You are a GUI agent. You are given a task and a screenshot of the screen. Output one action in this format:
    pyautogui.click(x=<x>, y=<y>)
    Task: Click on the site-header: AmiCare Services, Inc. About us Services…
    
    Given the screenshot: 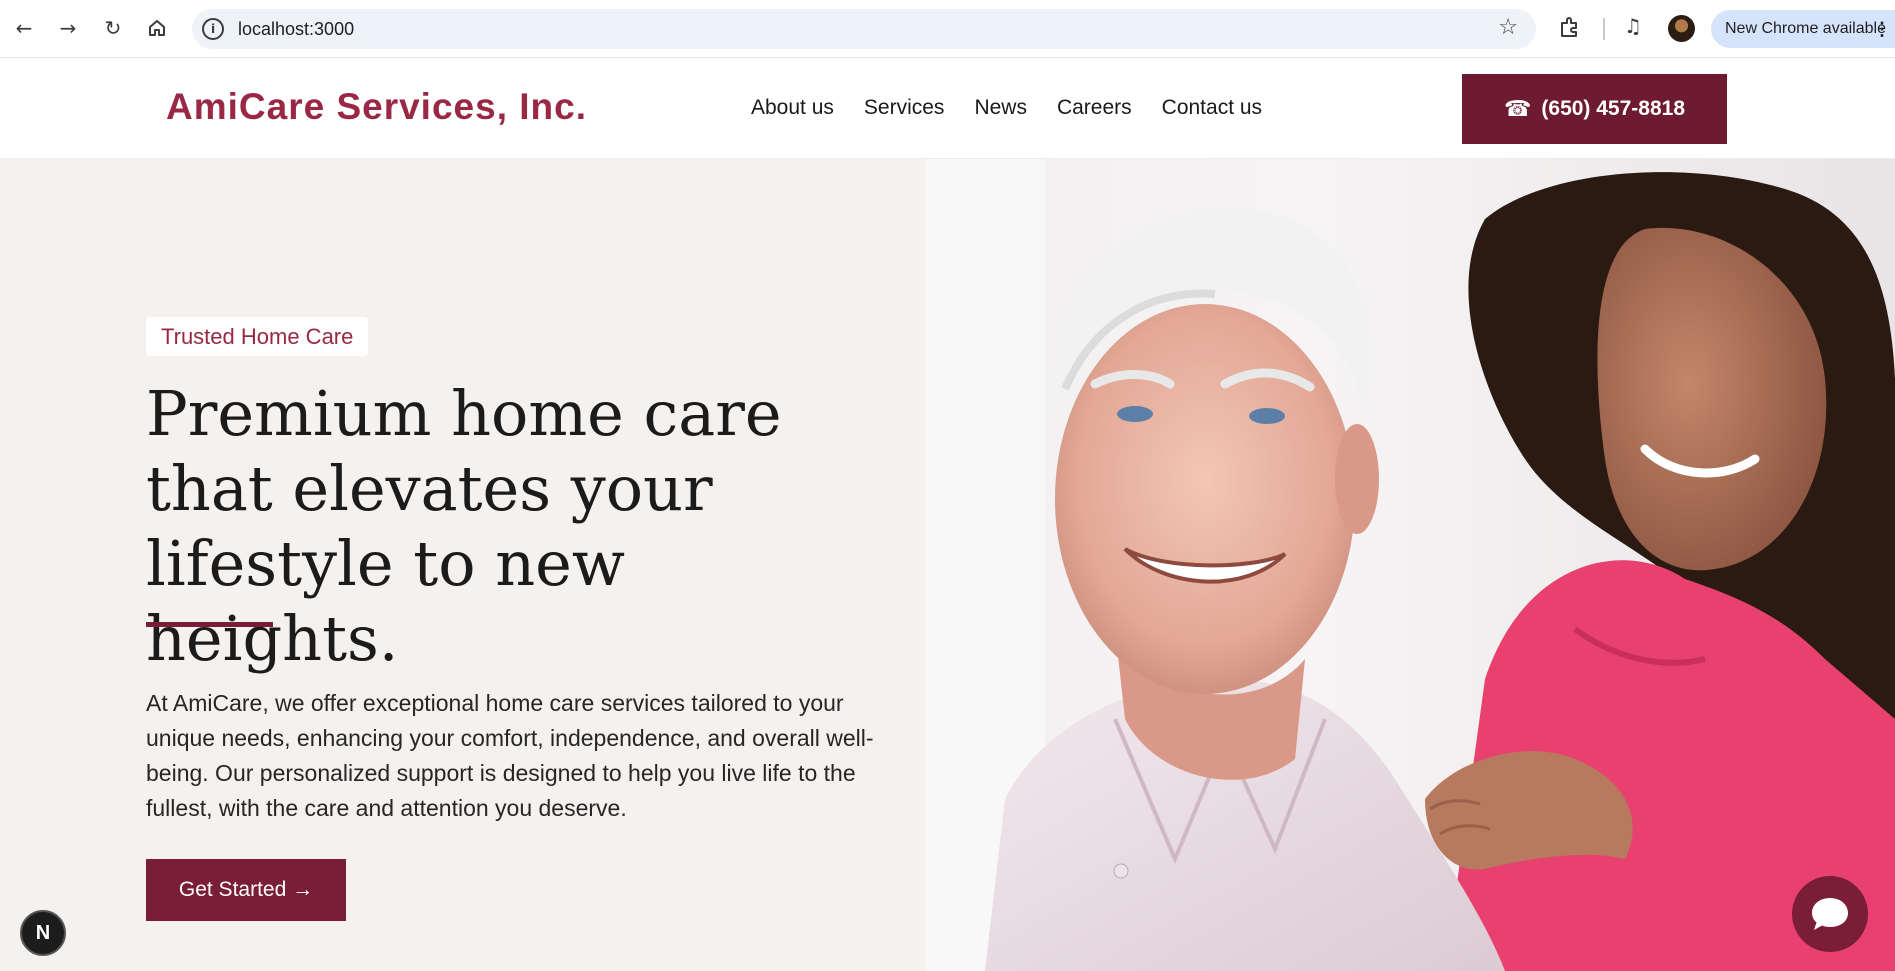 What is the action you would take?
    pyautogui.click(x=947, y=108)
    